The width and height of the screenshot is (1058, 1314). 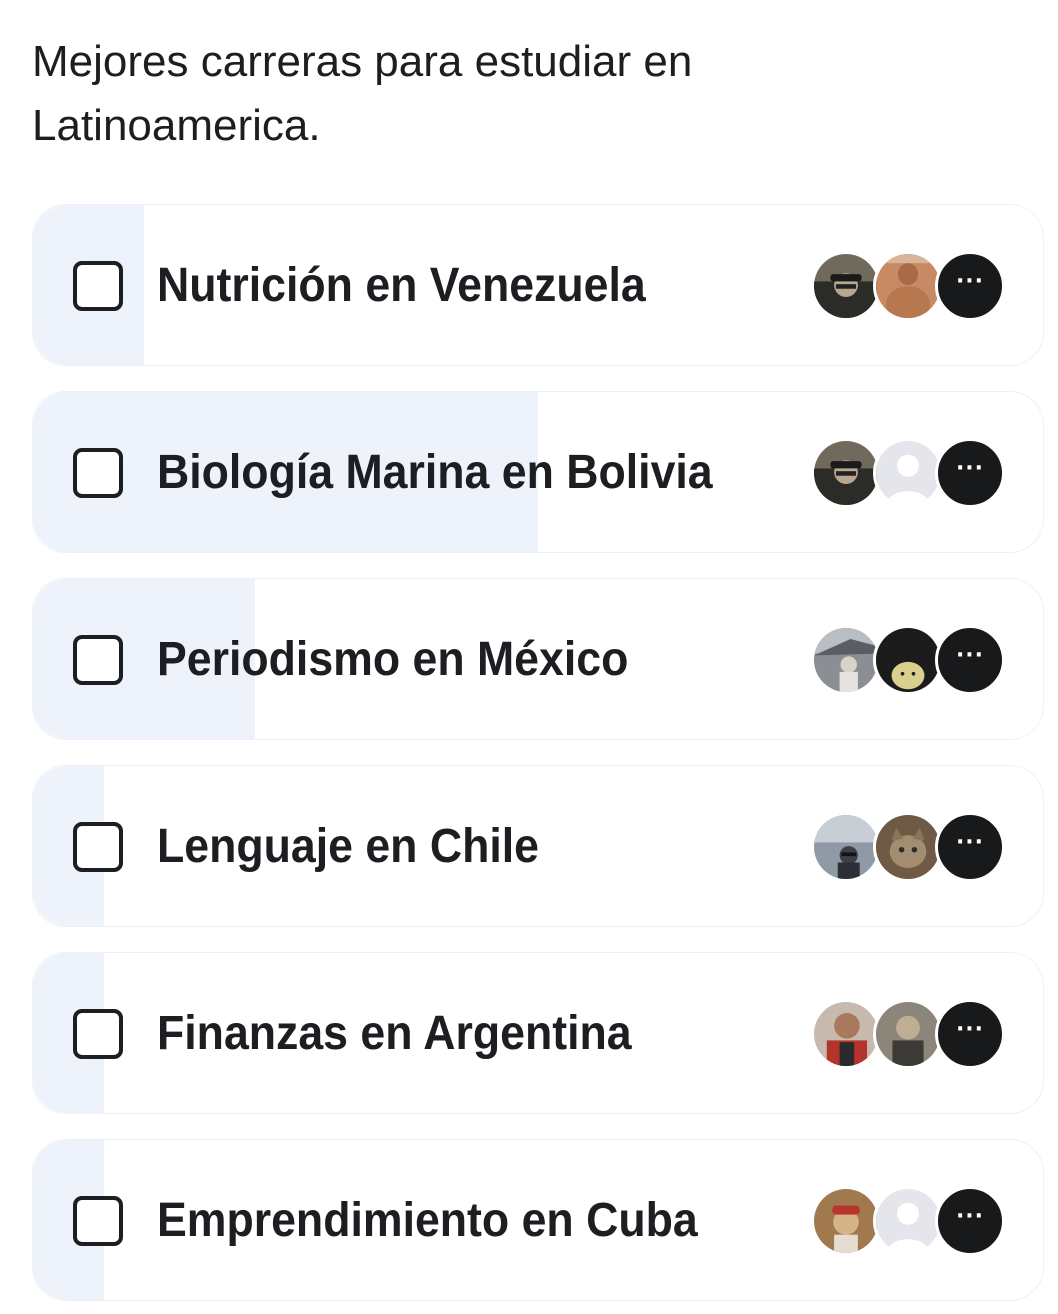 What do you see at coordinates (846, 660) in the screenshot?
I see `photo-avatar-outdoor` at bounding box center [846, 660].